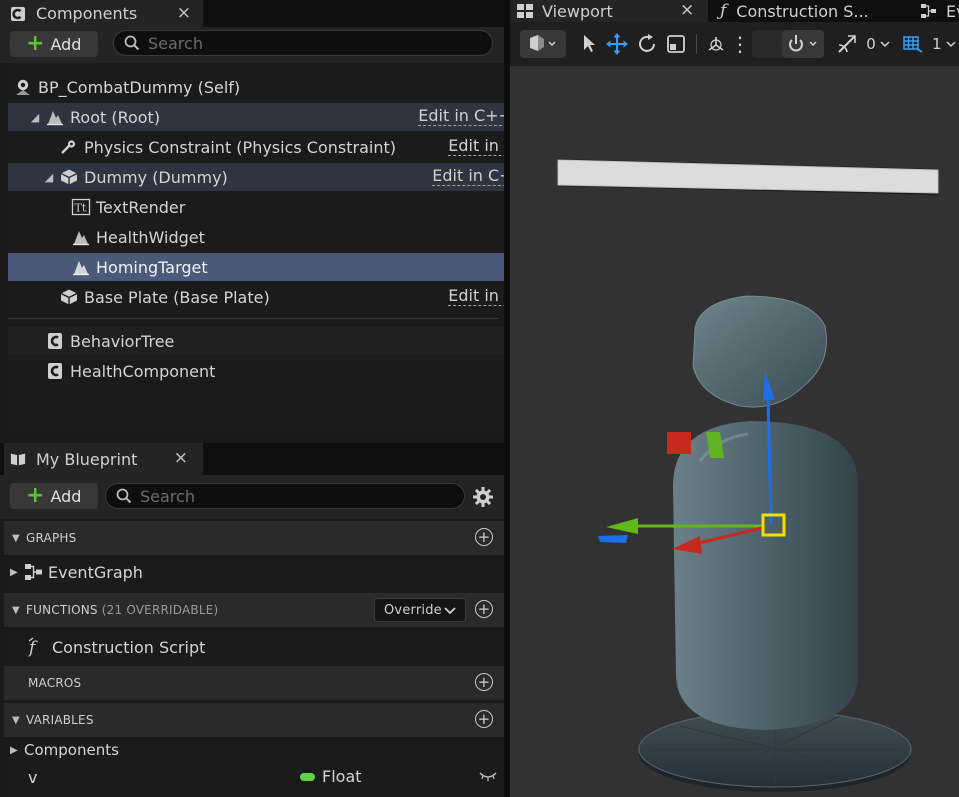 The height and width of the screenshot is (797, 959). What do you see at coordinates (577, 11) in the screenshot?
I see `tab-viewport-label: Viewport` at bounding box center [577, 11].